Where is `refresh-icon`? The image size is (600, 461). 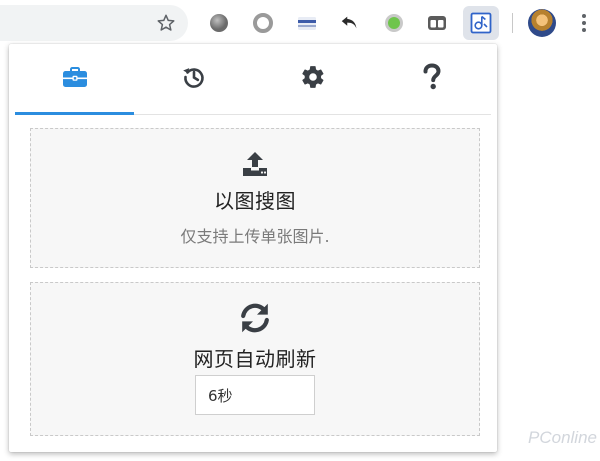
refresh-icon is located at coordinates (255, 318).